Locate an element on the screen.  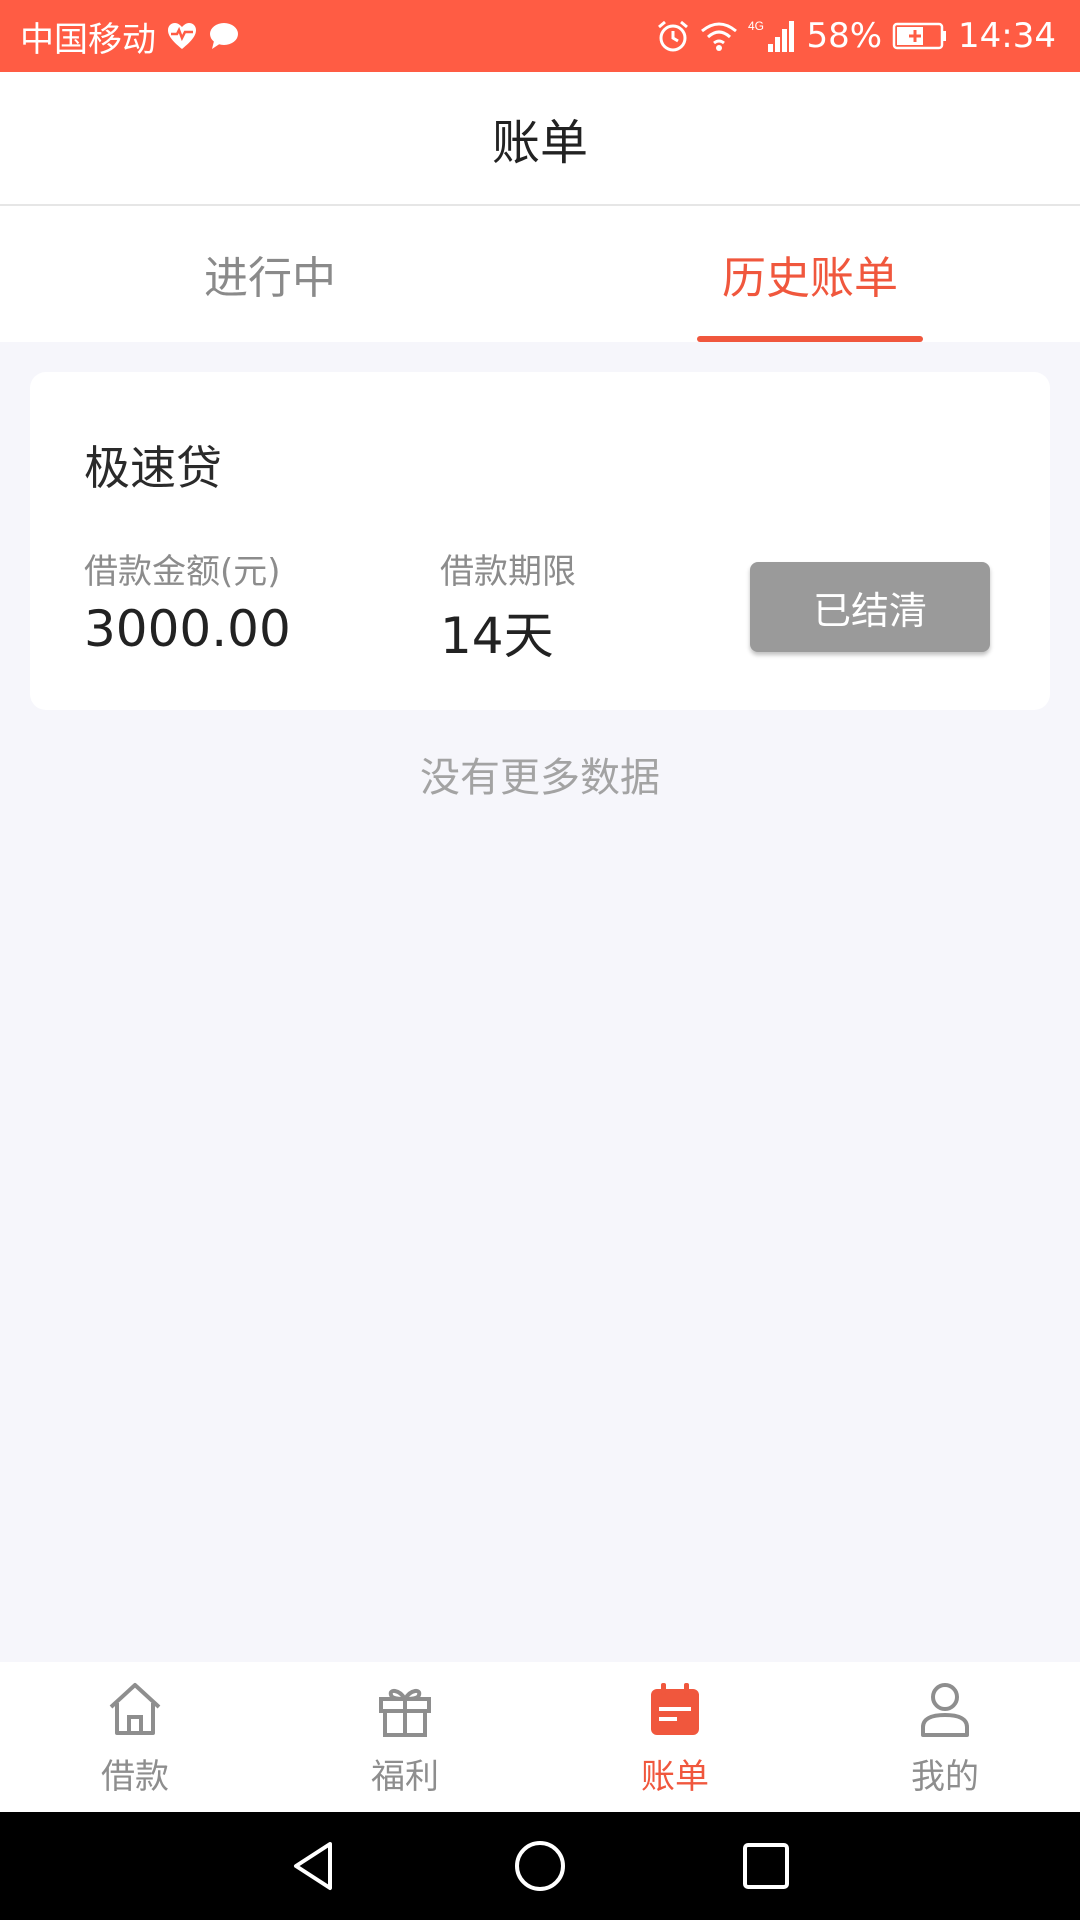
nav-item-welfare: 福利 is located at coordinates (405, 1737).